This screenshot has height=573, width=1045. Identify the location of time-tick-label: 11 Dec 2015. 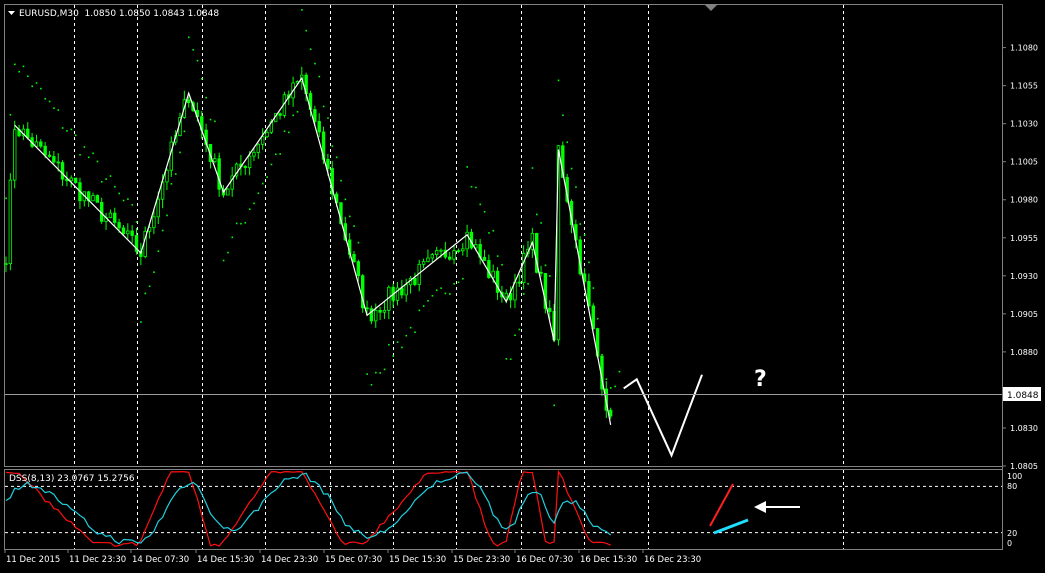
(33, 560).